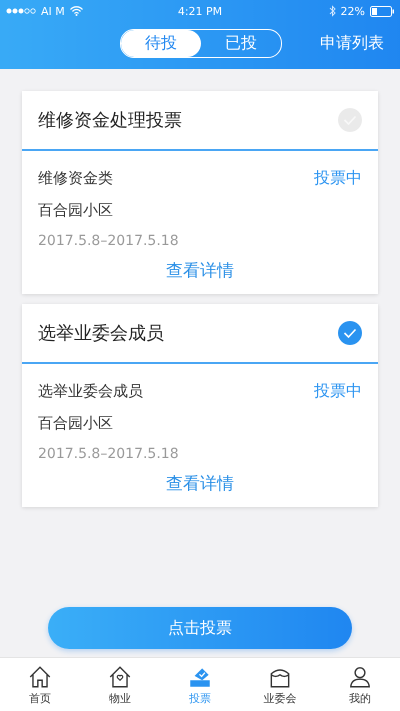 The width and height of the screenshot is (400, 711). I want to click on vote-button: 点击投票, so click(200, 628).